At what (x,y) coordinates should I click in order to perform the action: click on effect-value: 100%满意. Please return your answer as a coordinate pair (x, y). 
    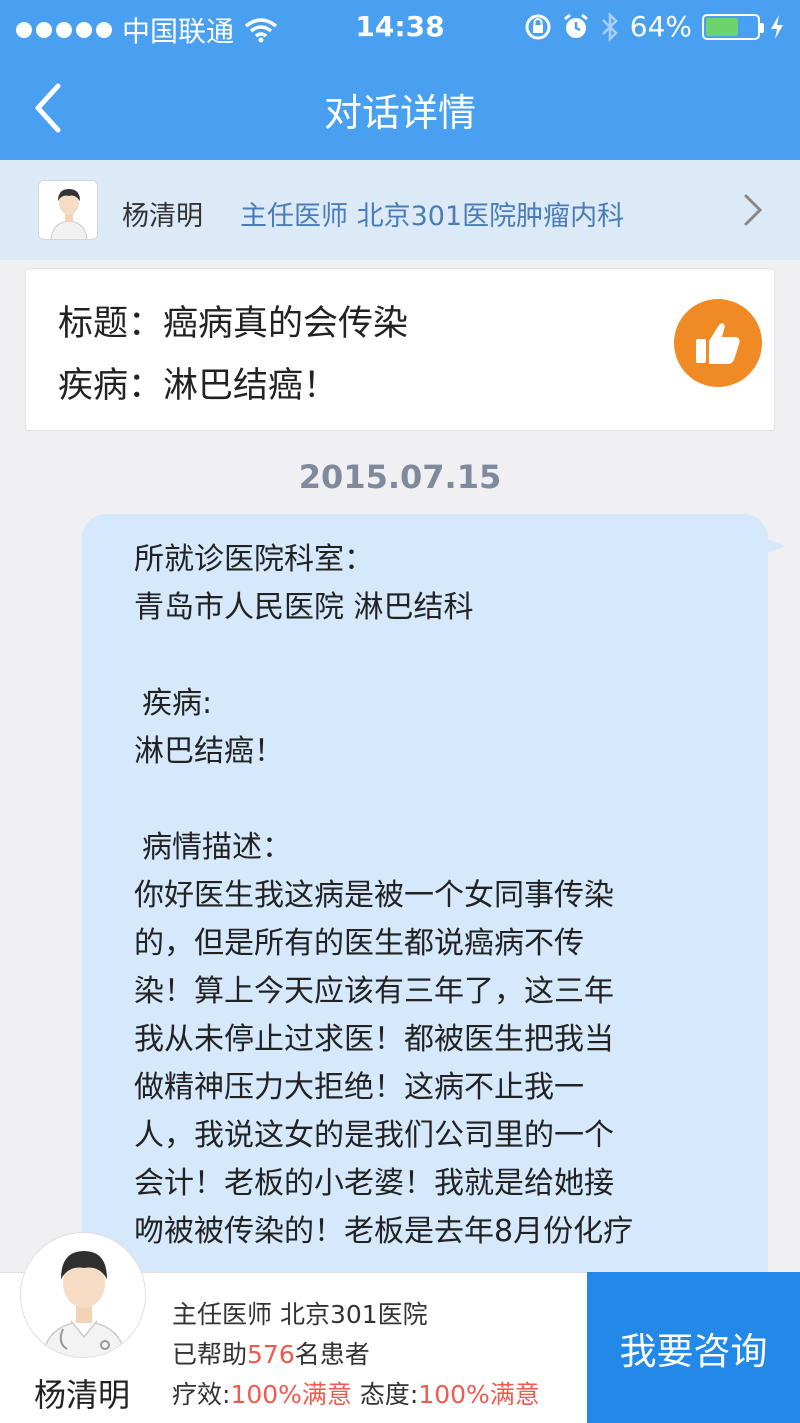
    Looking at the image, I should click on (291, 1394).